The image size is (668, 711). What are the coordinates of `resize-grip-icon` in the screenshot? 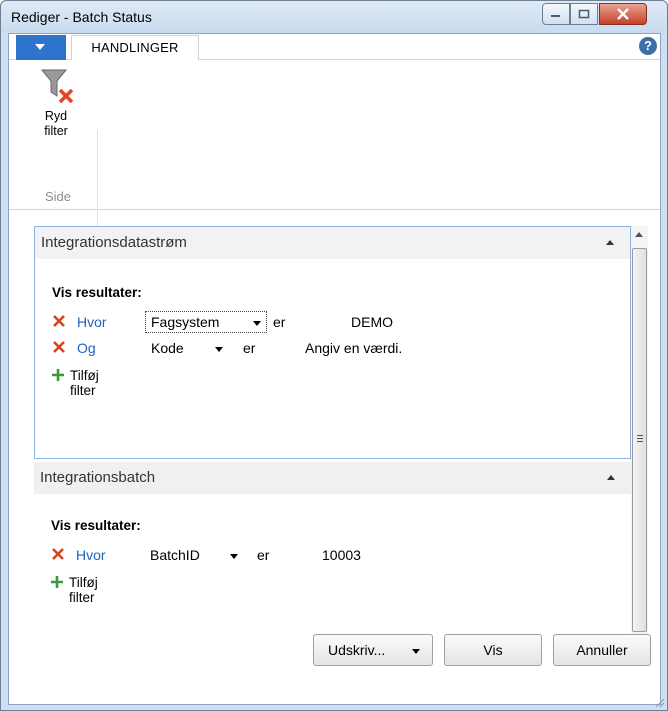 It's located at (659, 702).